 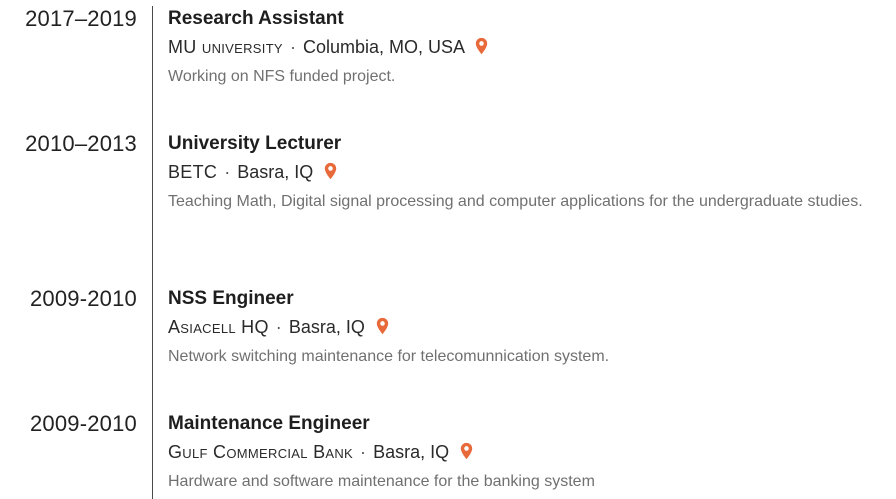 I want to click on entry-org-line: Gulf Commercial Bank · Basra, IQ, so click(x=530, y=452).